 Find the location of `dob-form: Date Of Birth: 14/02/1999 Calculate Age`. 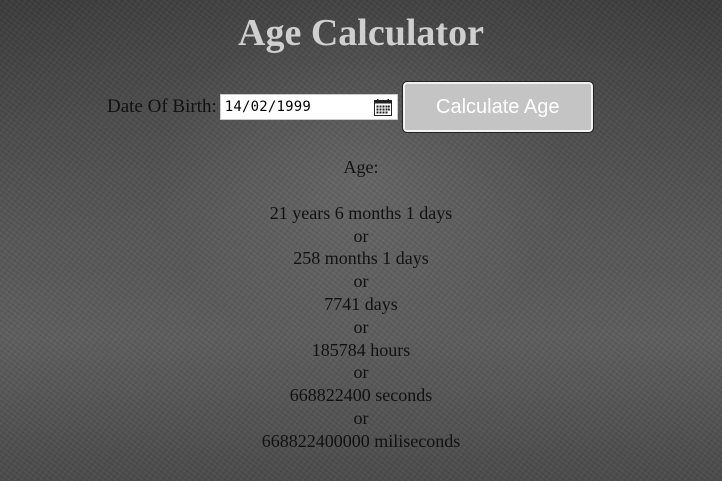

dob-form: Date Of Birth: 14/02/1999 Calculate Age is located at coordinates (350, 107).